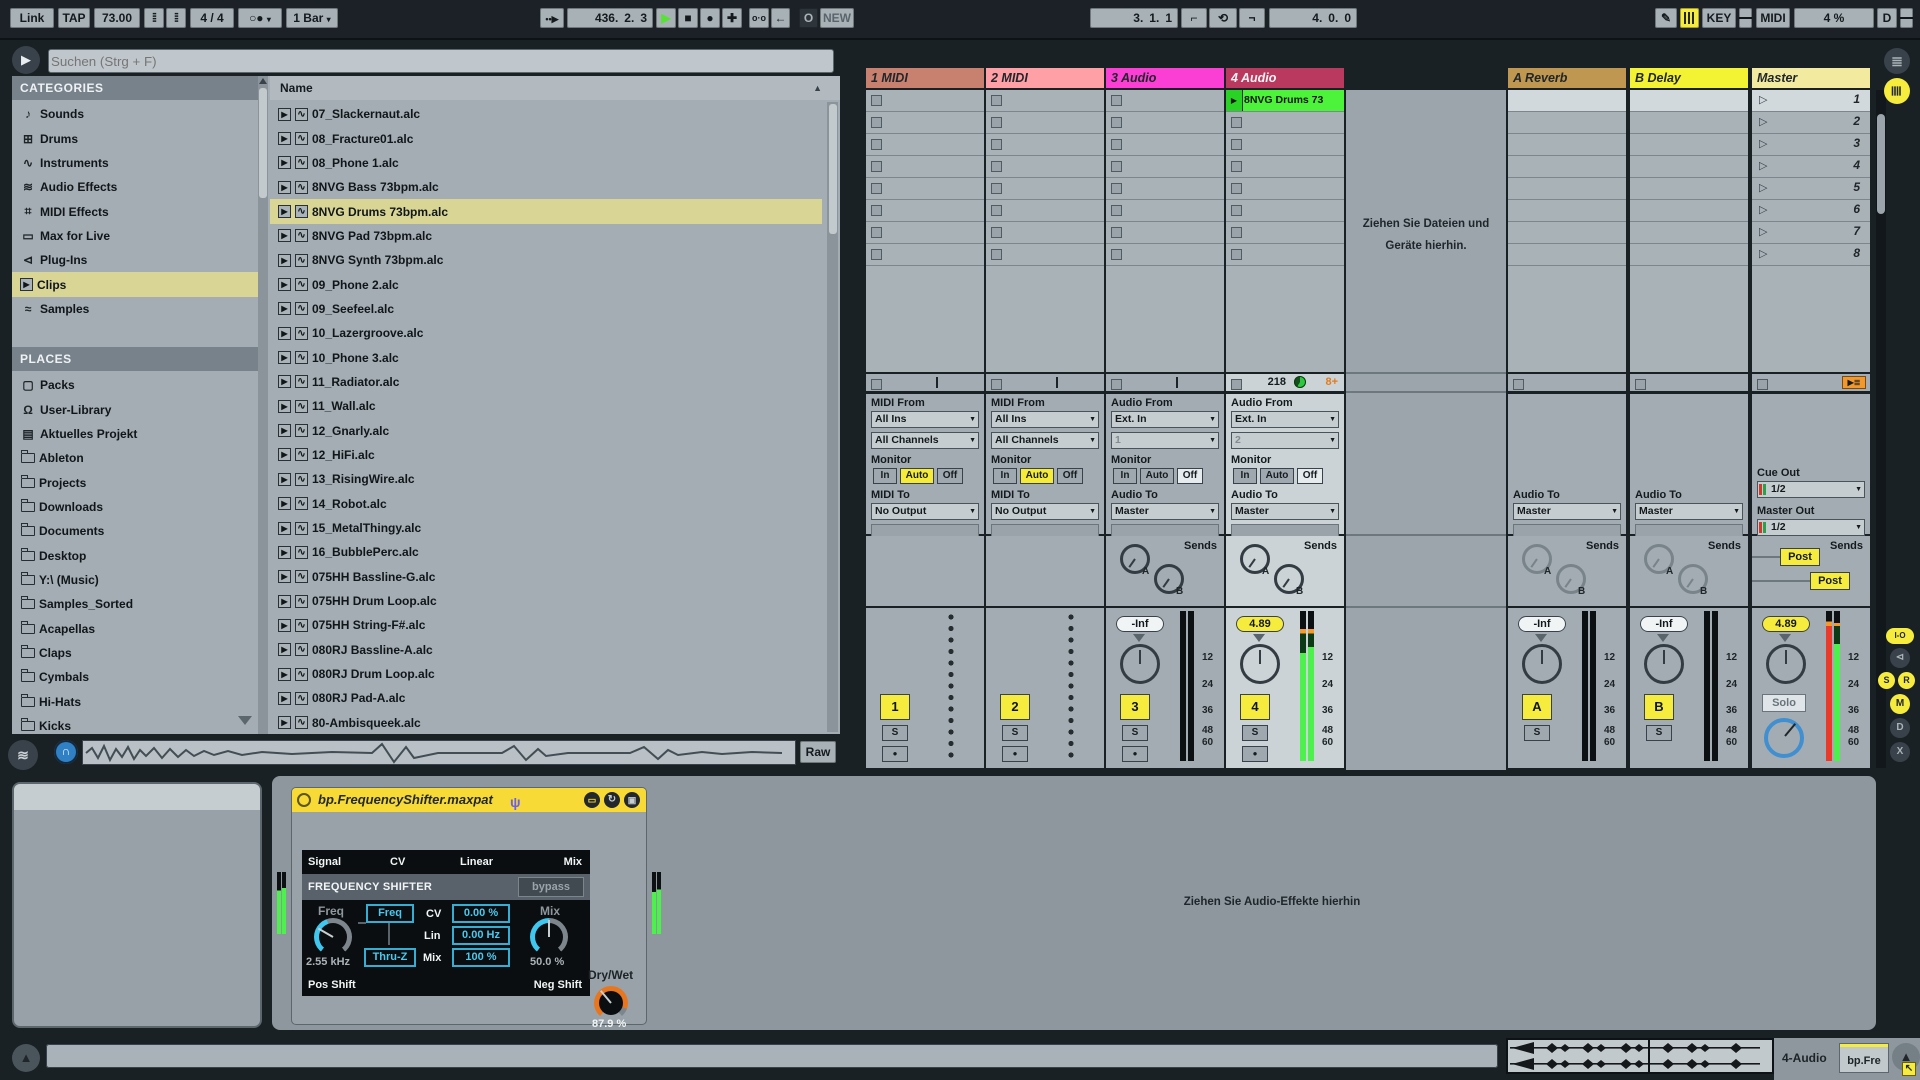  Describe the element at coordinates (1666, 18) in the screenshot. I see `draw-mode-pencil-icon: ✎` at that location.